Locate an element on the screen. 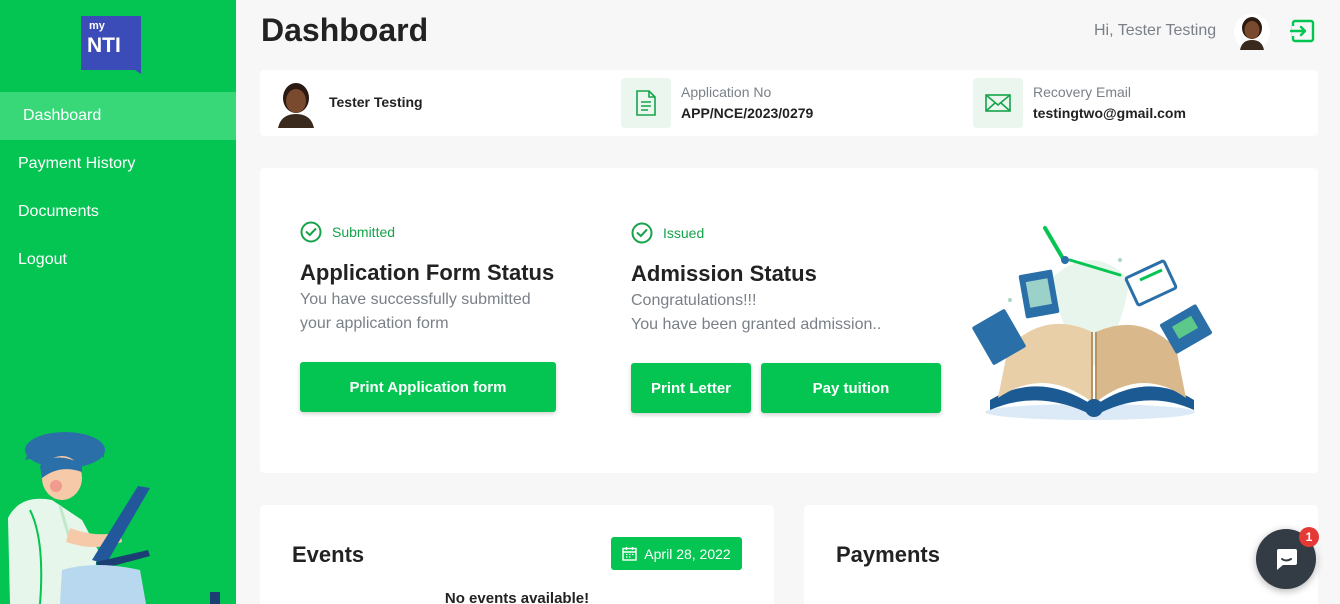 The height and width of the screenshot is (604, 1340). recovery-email-value: testingtwo@gmail.com is located at coordinates (1109, 113).